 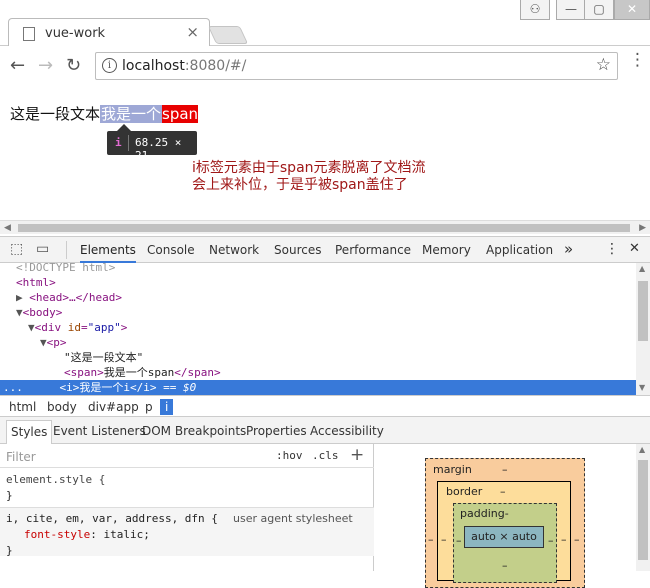 What do you see at coordinates (568, 249) in the screenshot?
I see `more-tabs-icon: »` at bounding box center [568, 249].